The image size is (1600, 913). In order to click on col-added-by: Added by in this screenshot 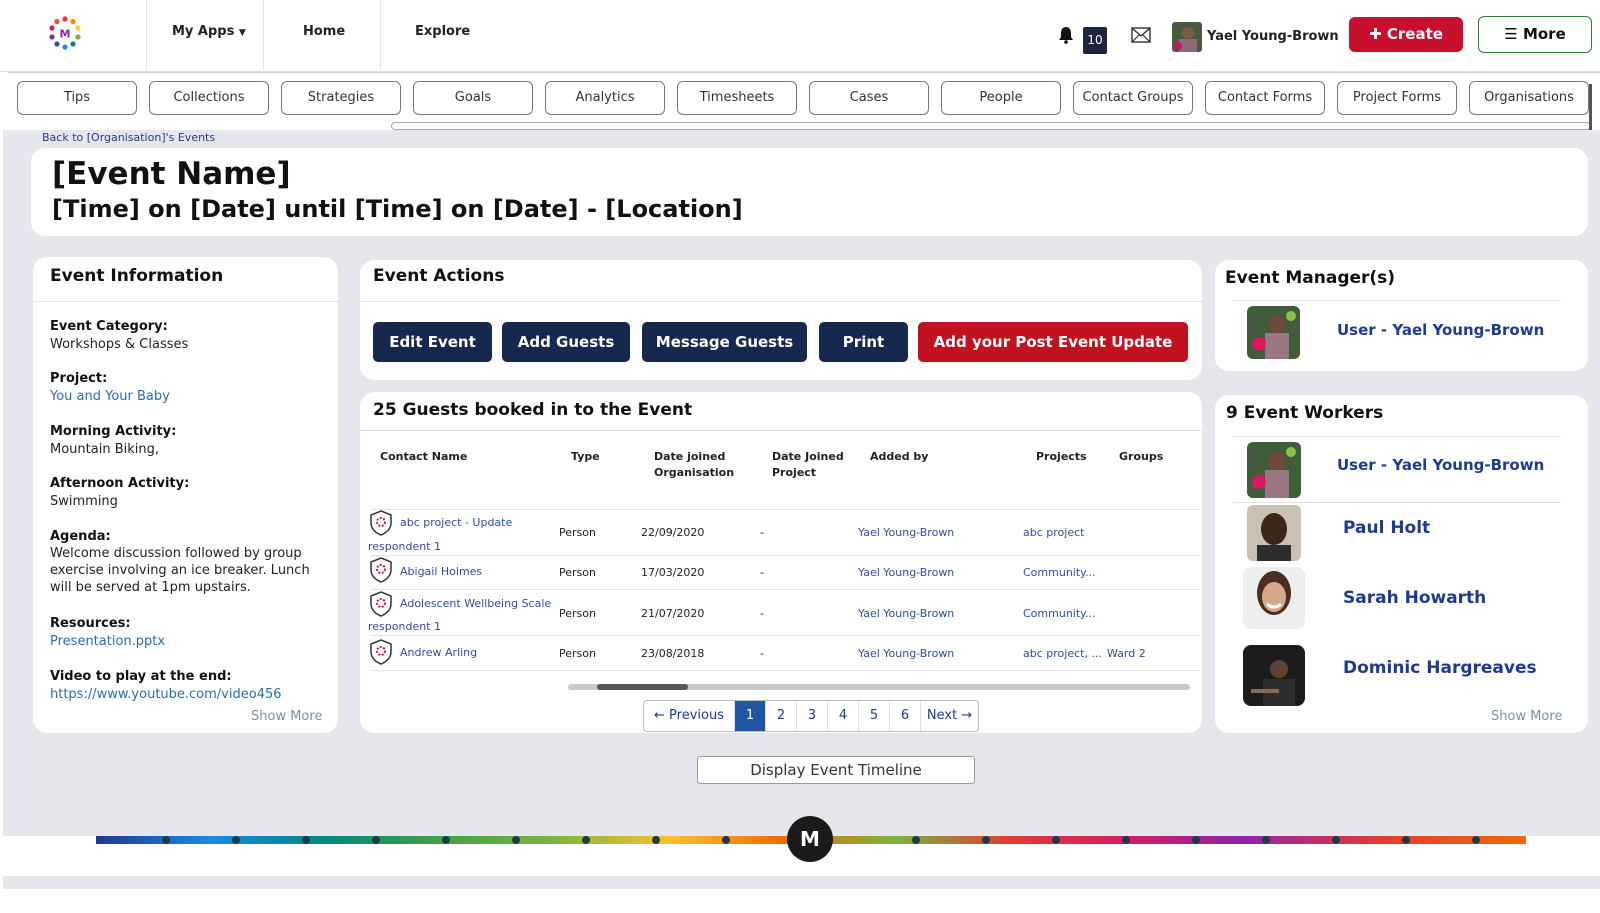, I will do `click(899, 457)`.